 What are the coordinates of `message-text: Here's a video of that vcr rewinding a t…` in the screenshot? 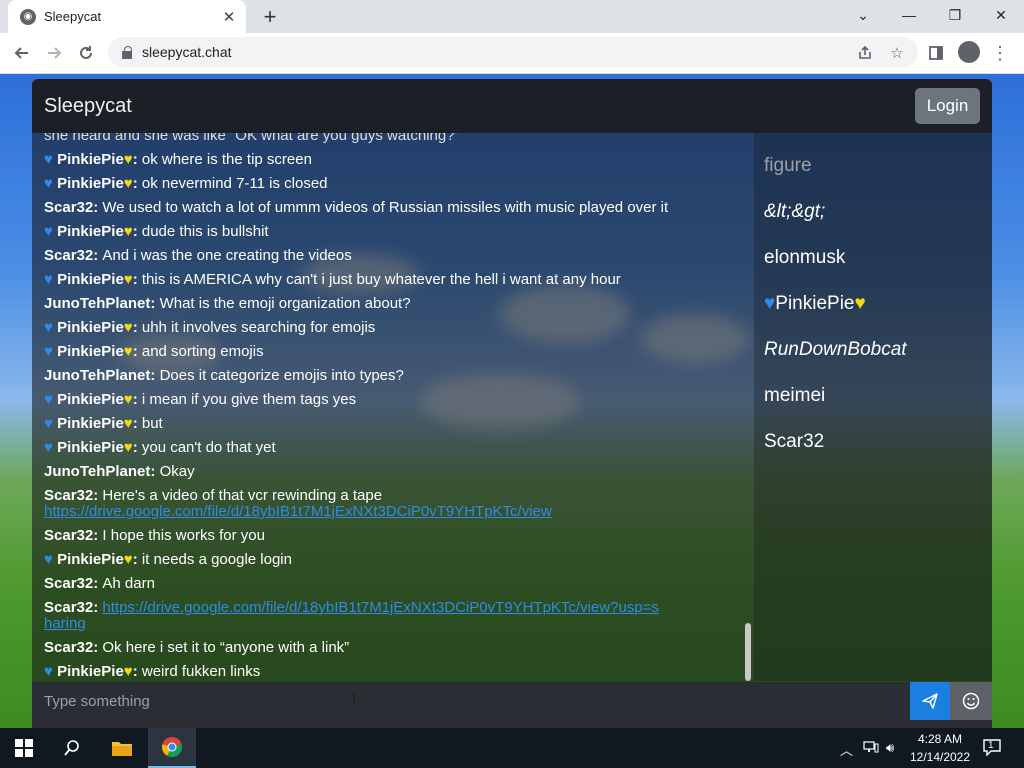 It's located at (242, 495).